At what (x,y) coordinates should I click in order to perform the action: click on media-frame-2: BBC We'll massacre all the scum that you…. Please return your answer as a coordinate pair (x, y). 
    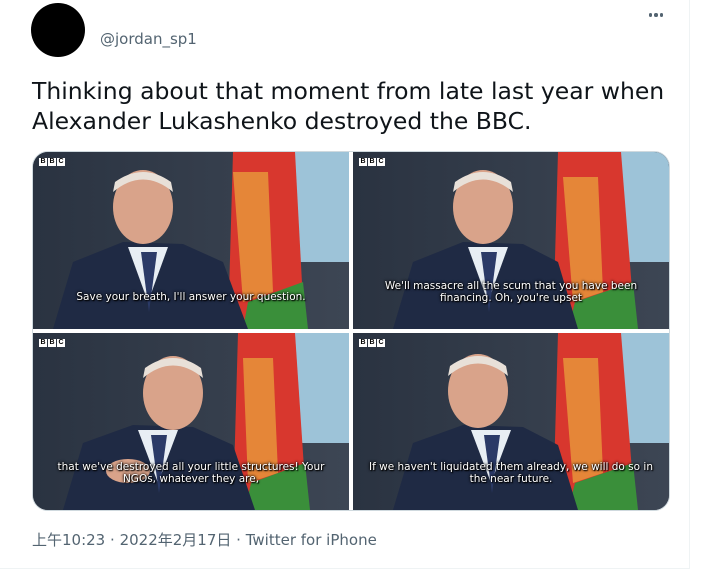
    Looking at the image, I should click on (511, 240).